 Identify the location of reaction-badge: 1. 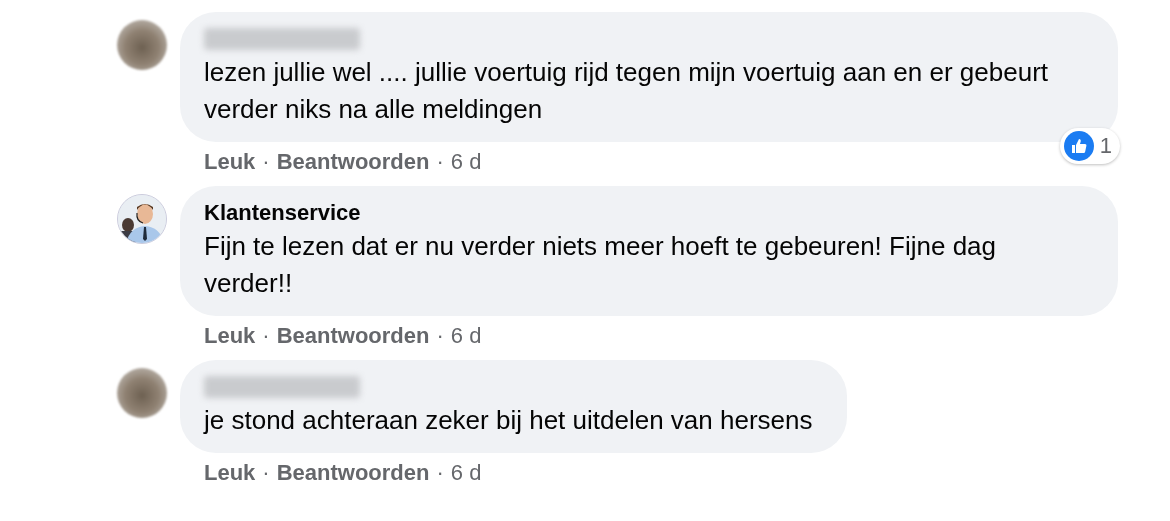
(1089, 146).